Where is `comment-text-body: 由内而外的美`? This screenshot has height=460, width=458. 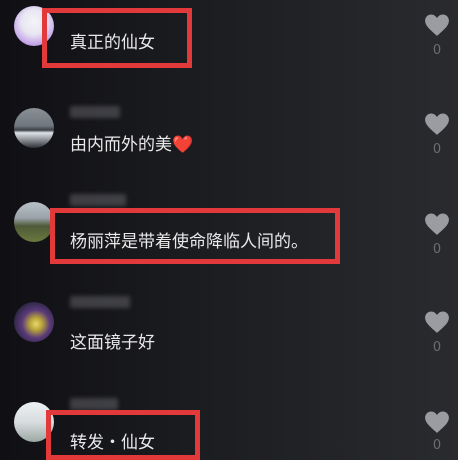 comment-text-body: 由内而外的美 is located at coordinates (121, 145).